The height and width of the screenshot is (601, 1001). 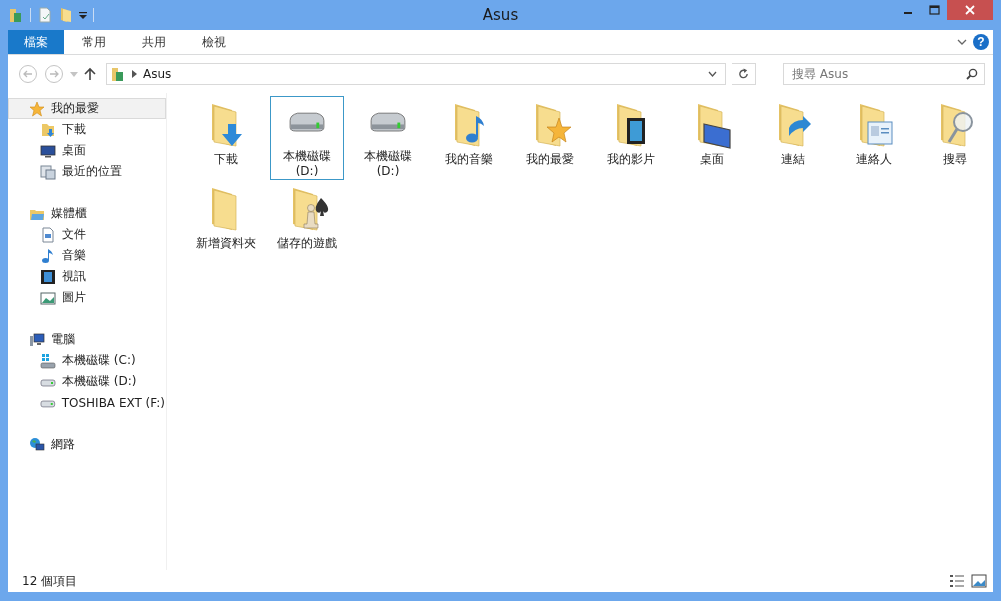 I want to click on nav-item: 本機磁碟 (C:), so click(x=87, y=360).